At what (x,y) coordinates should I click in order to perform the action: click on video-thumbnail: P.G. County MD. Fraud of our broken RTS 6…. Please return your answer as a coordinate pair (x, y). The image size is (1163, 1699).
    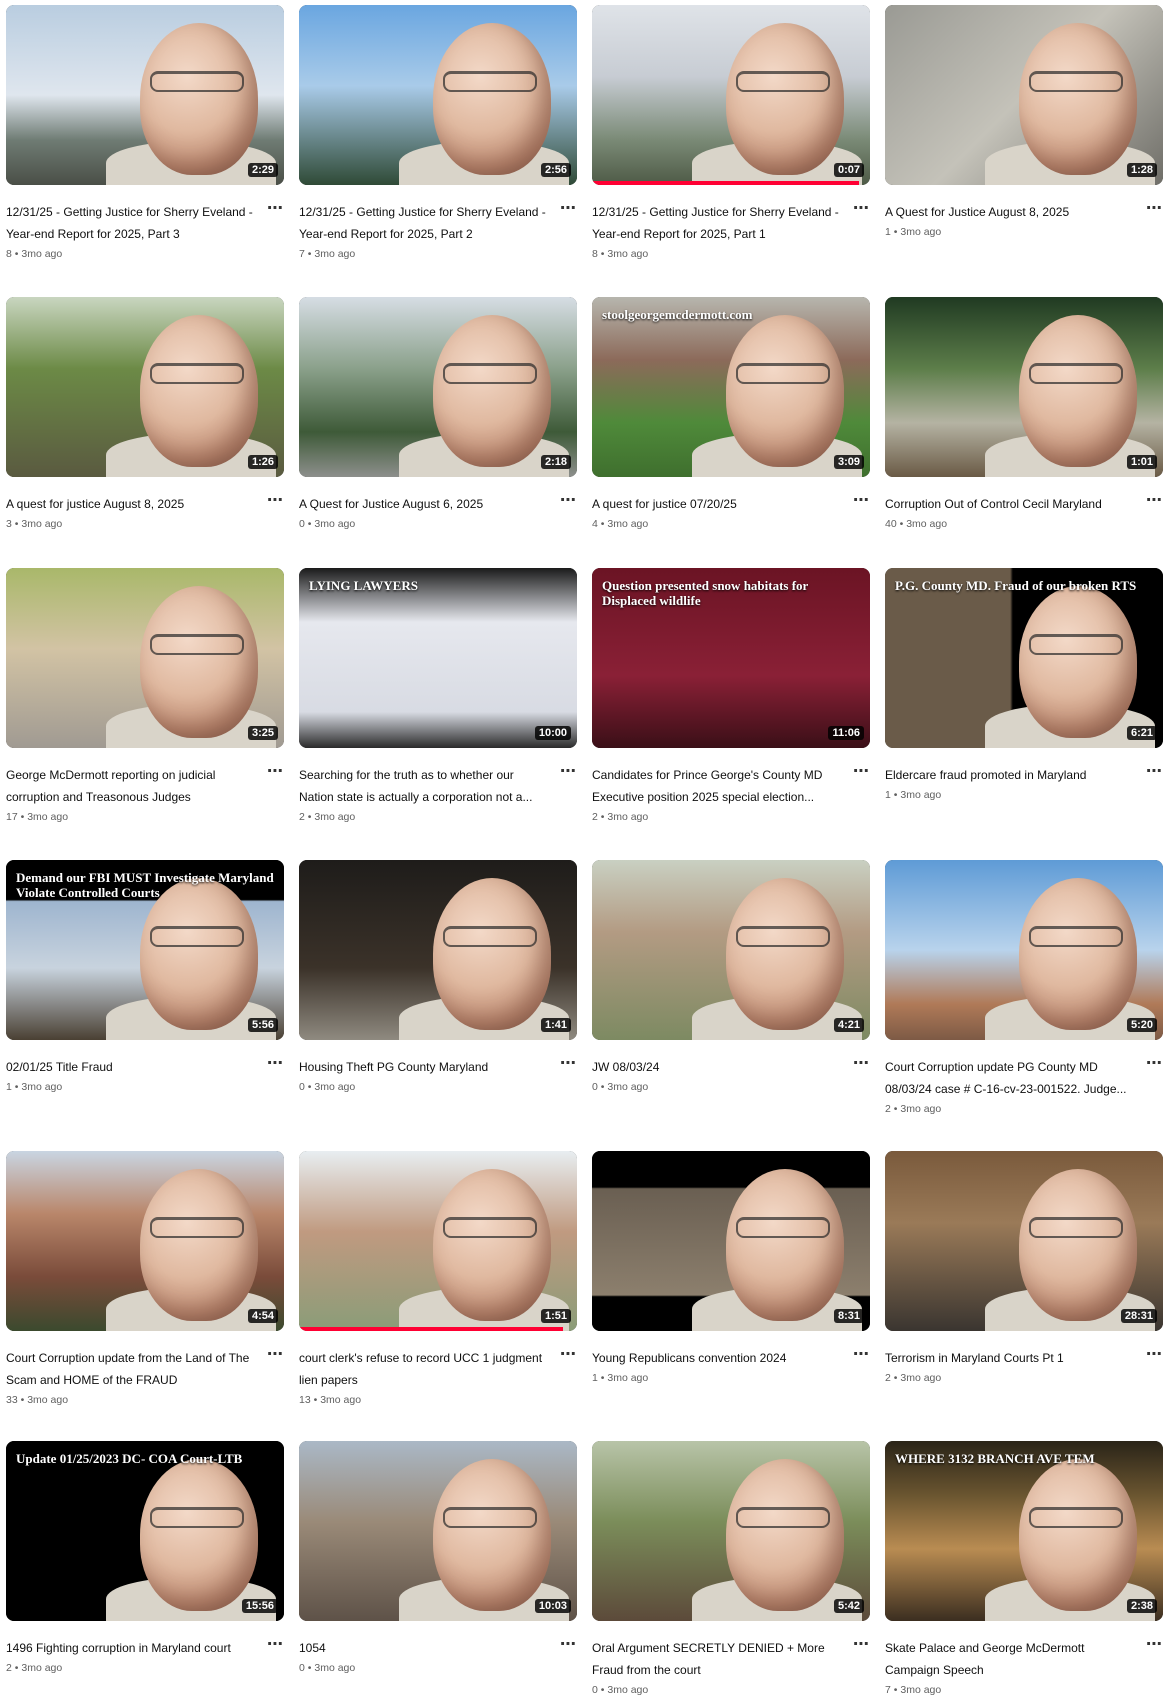
    Looking at the image, I should click on (1024, 658).